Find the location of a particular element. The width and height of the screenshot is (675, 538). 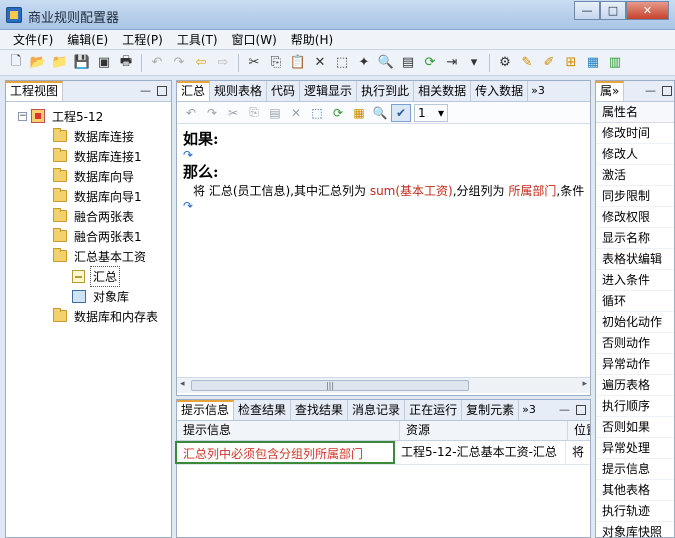

find-icon: 🔍 is located at coordinates (386, 63).